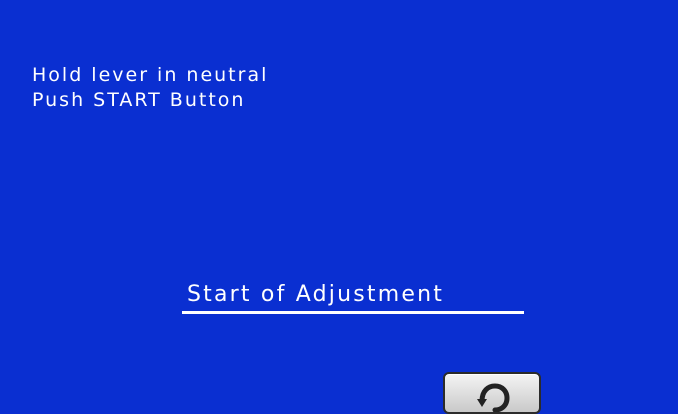  What do you see at coordinates (150, 88) in the screenshot?
I see `instruction-text: Hold lever in neutral Push START Button` at bounding box center [150, 88].